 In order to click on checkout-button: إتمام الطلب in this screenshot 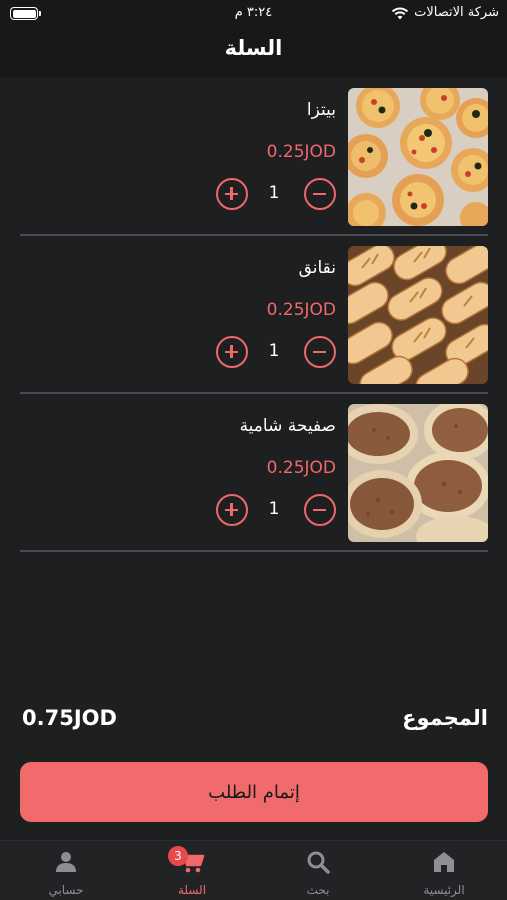, I will do `click(254, 792)`.